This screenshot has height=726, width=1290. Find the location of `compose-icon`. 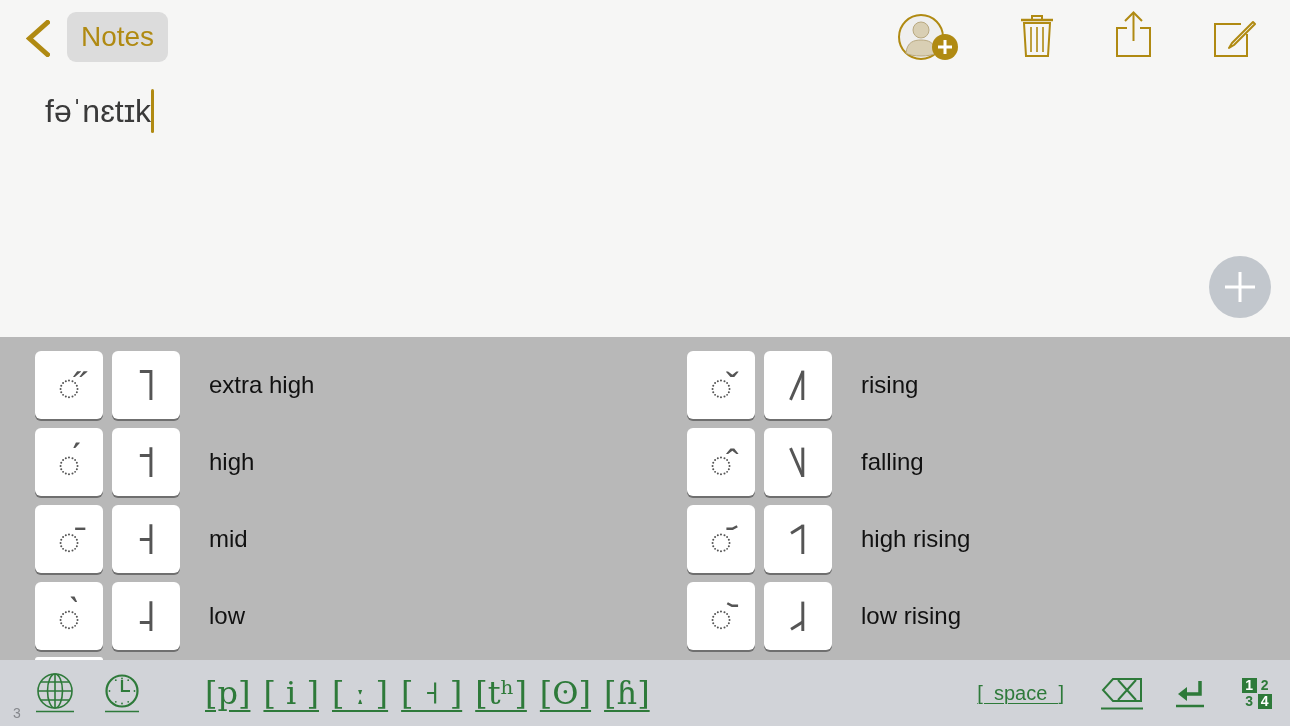

compose-icon is located at coordinates (1234, 38).